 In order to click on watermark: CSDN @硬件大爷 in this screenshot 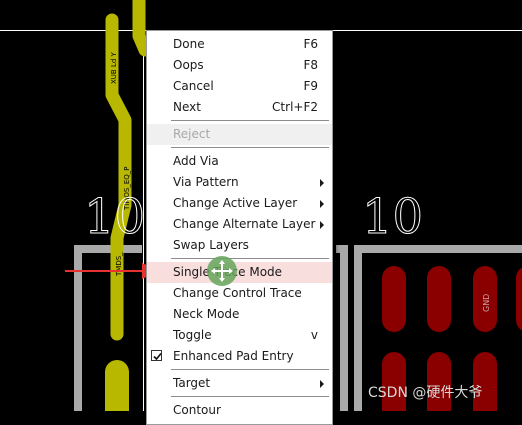, I will do `click(425, 393)`.